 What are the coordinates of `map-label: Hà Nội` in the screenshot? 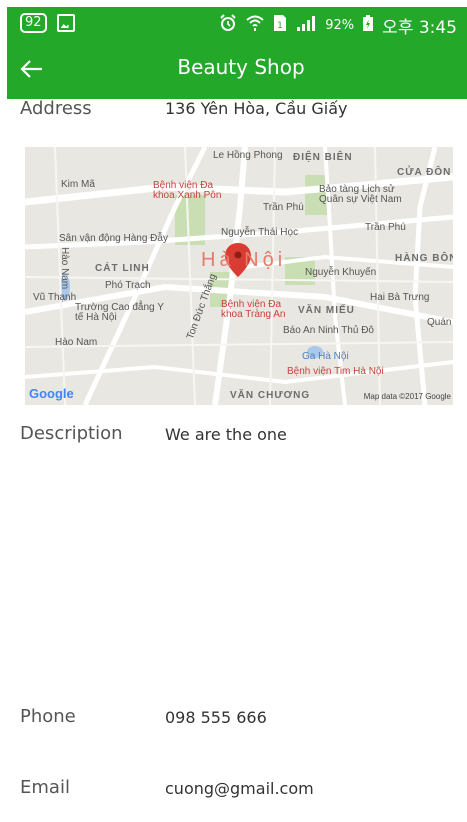 It's located at (244, 260).